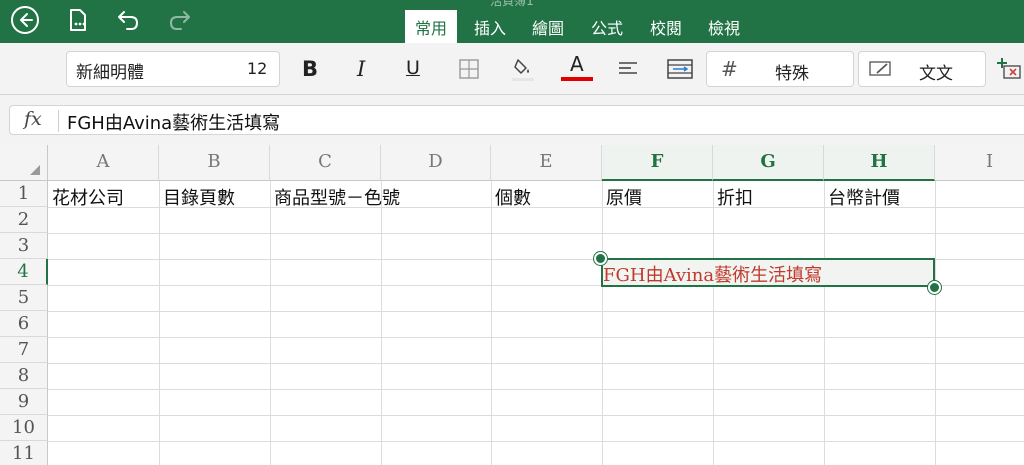 This screenshot has width=1024, height=465. Describe the element at coordinates (680, 69) in the screenshot. I see `wrap-text-icon` at that location.